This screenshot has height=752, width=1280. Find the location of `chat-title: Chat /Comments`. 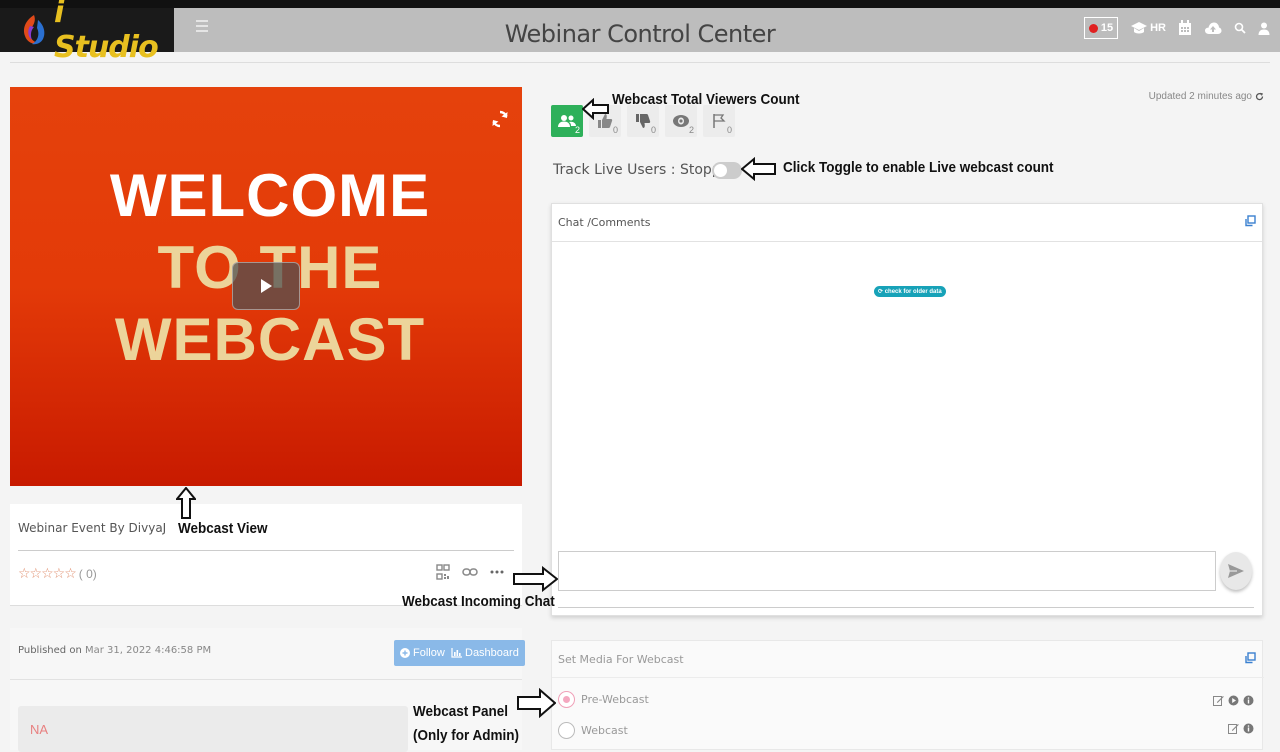

chat-title: Chat /Comments is located at coordinates (604, 222).